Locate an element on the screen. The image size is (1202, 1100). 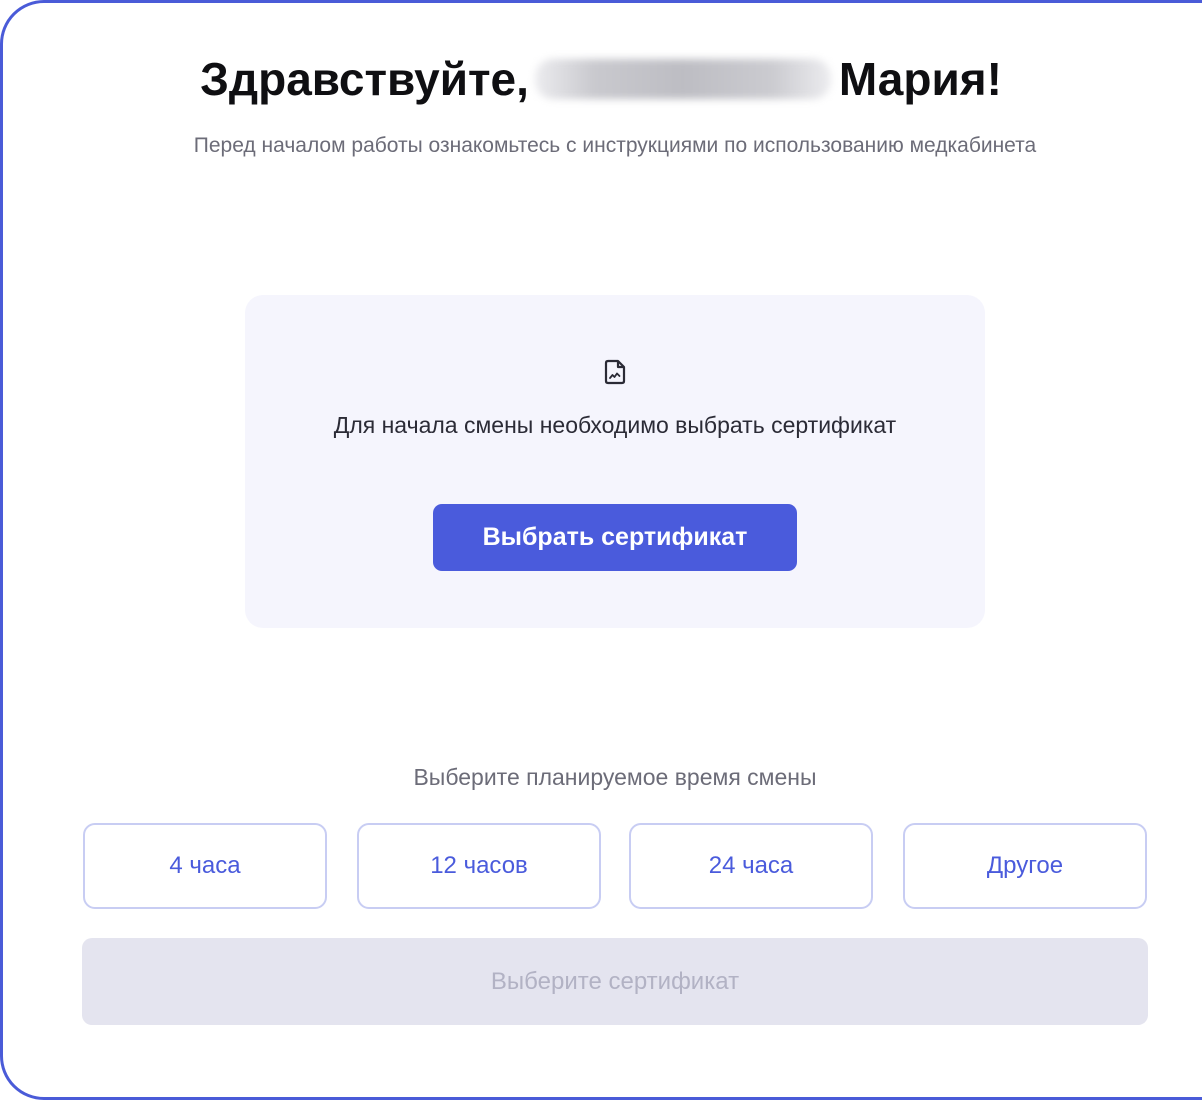
page-title: Здравствуйте, Мария! is located at coordinates (601, 79).